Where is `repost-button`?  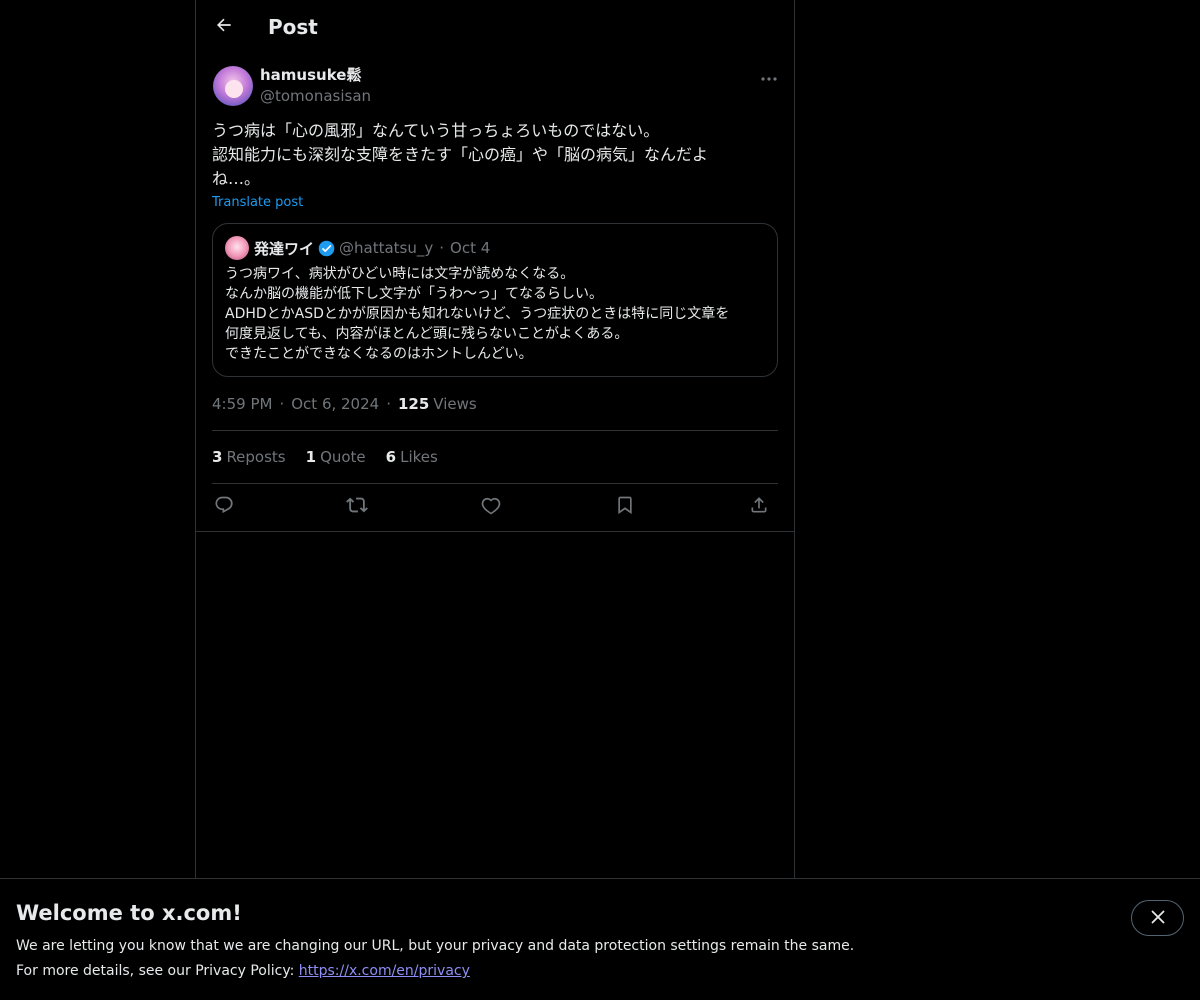
repost-button is located at coordinates (357, 507).